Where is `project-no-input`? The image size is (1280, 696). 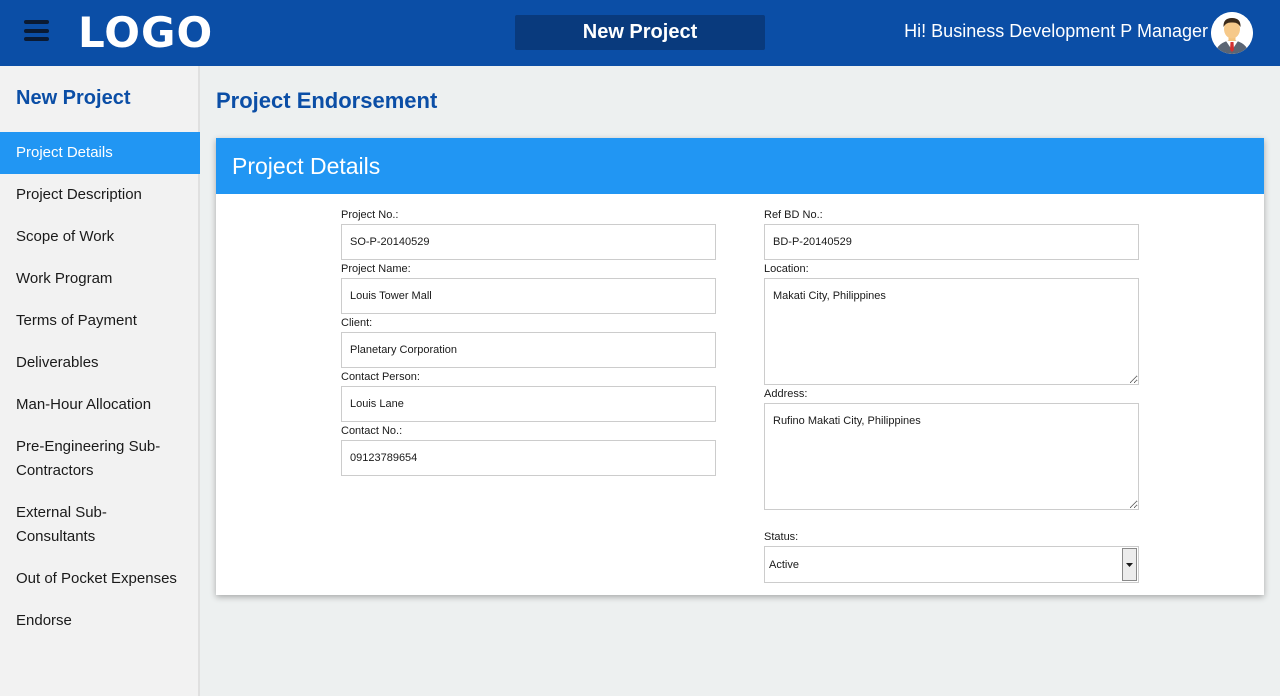 project-no-input is located at coordinates (528, 242).